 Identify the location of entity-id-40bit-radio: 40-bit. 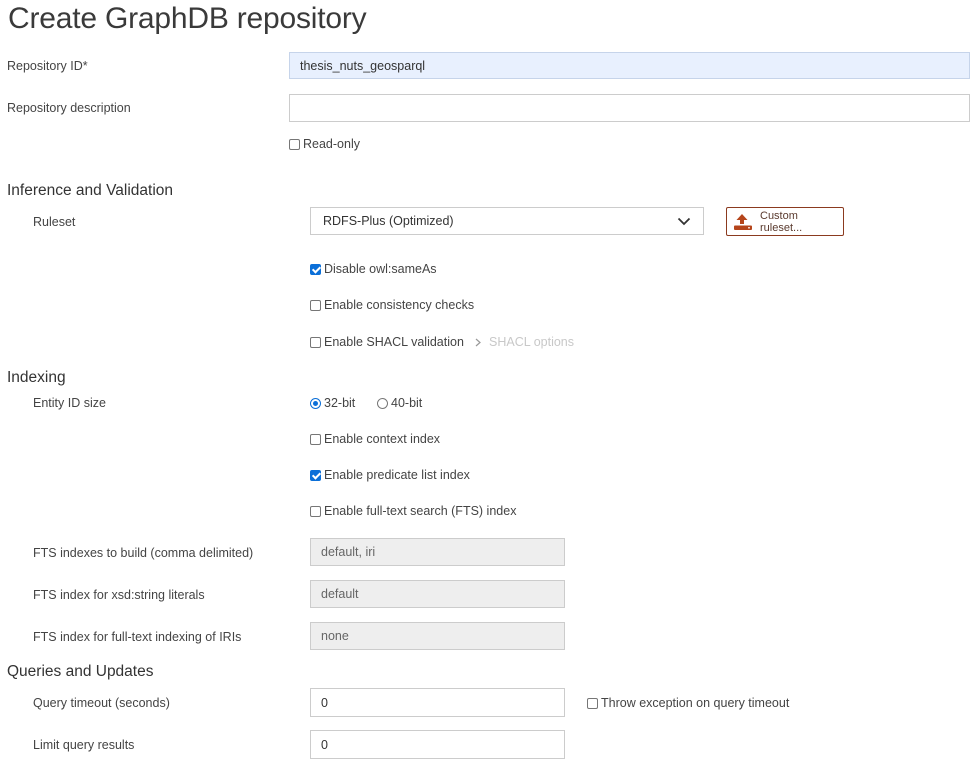
(399, 403).